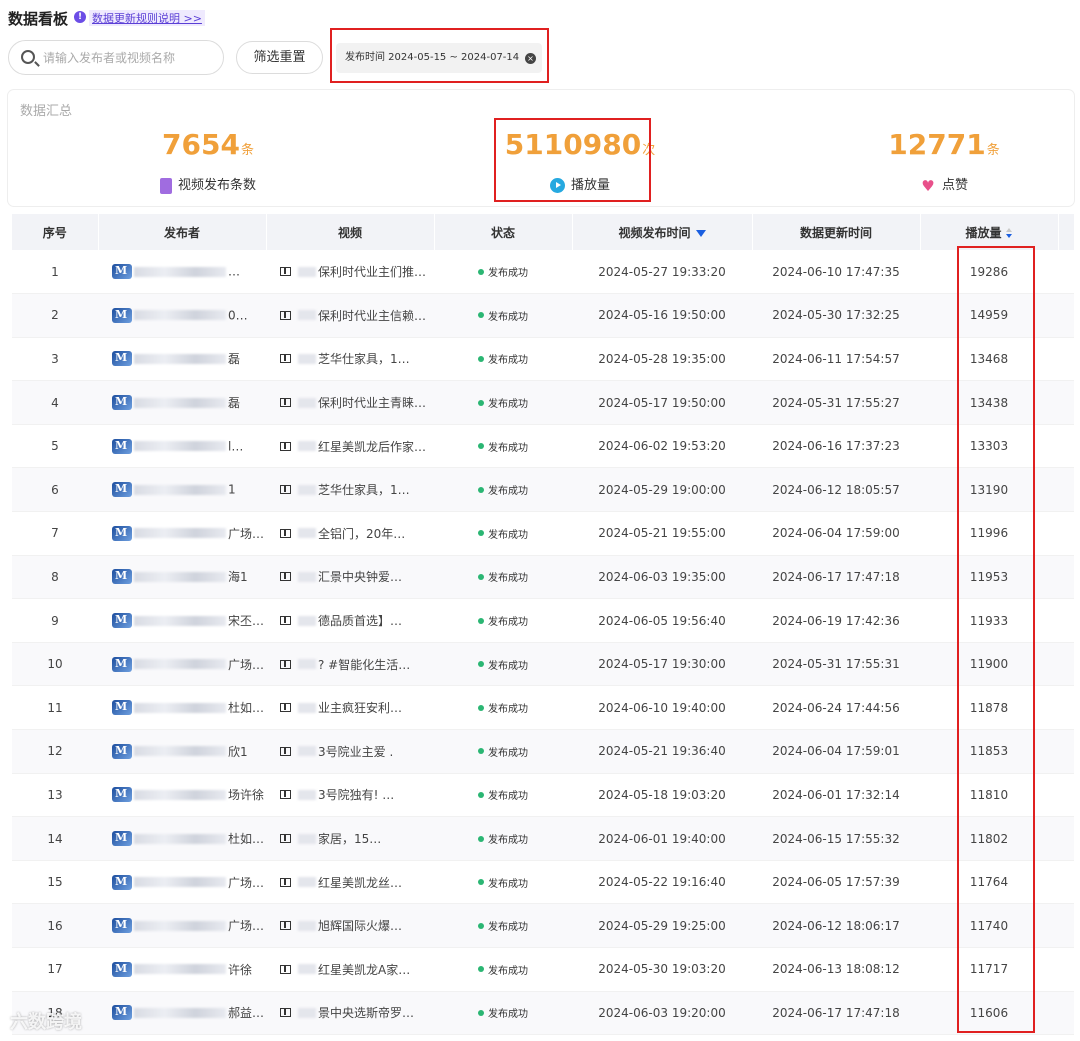 This screenshot has width=1080, height=1041. Describe the element at coordinates (662, 577) in the screenshot. I see `cell-publish-time: 2024-06-03 19:35:00` at that location.